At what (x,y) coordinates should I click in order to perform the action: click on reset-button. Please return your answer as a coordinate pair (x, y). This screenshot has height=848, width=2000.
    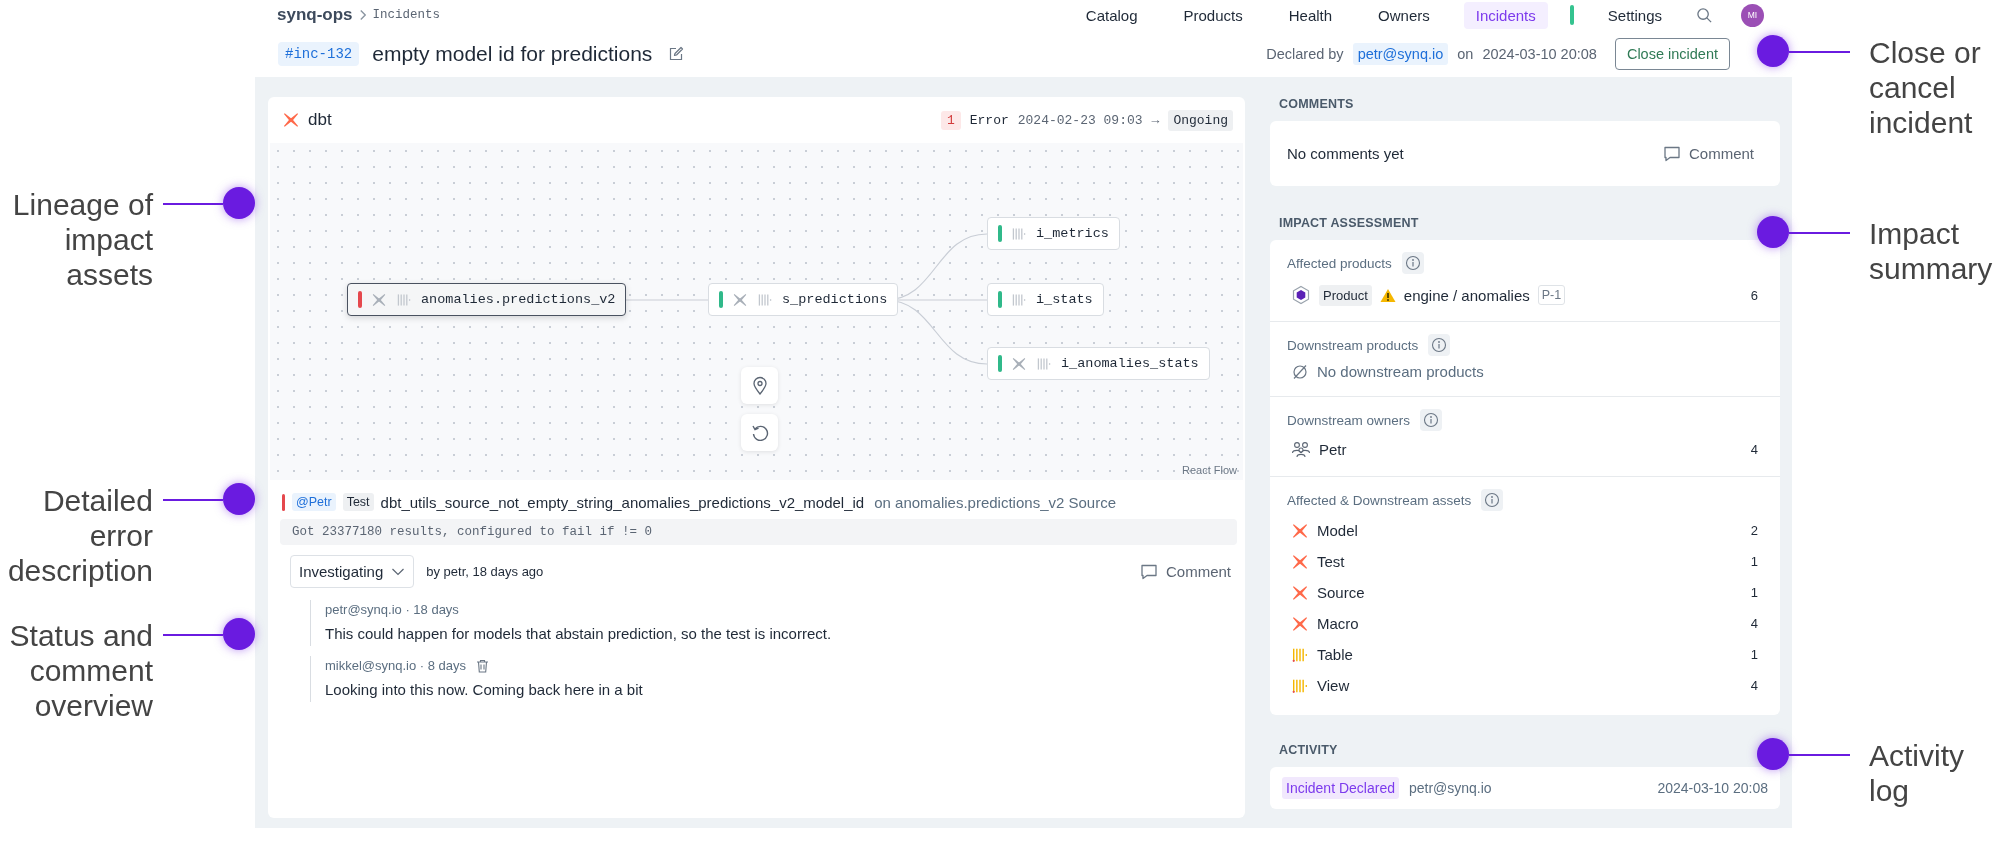
    Looking at the image, I should click on (759, 432).